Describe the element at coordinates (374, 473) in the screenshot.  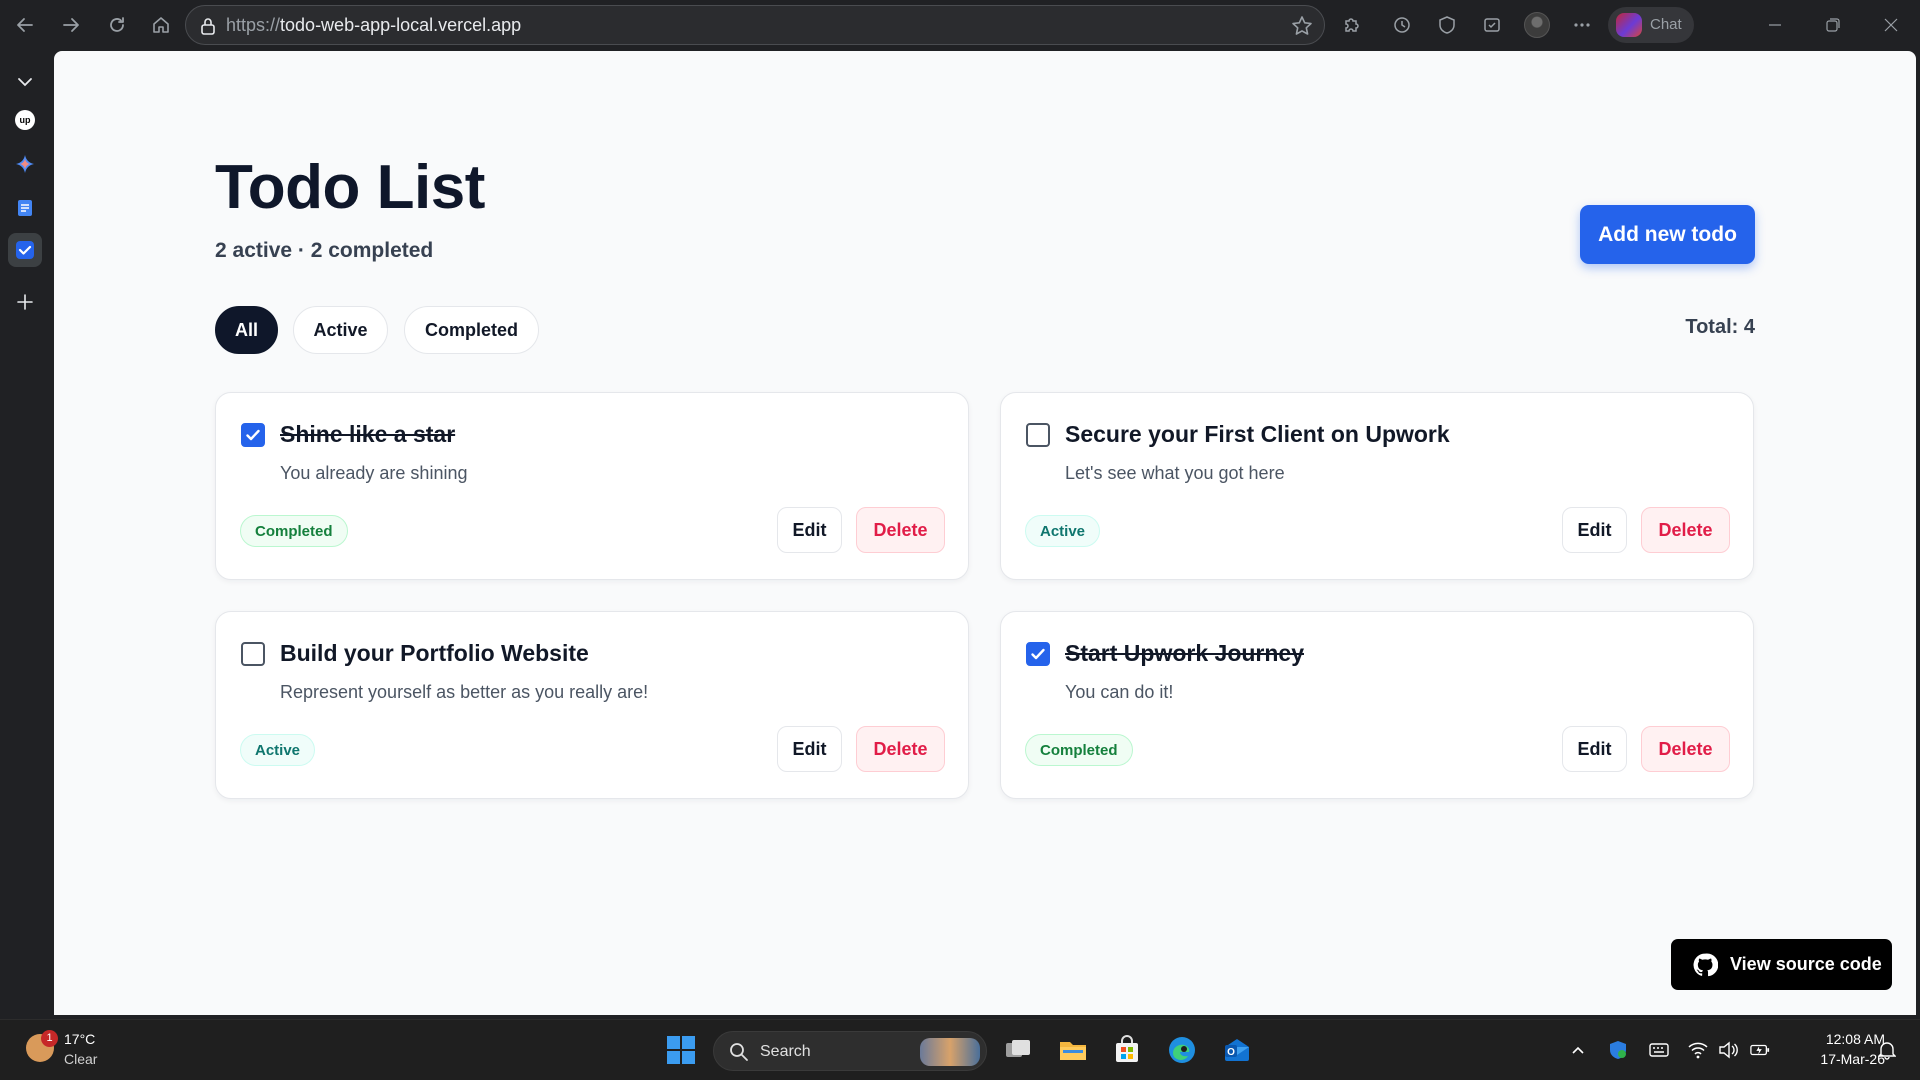
I see `todo-description: You already are shining` at that location.